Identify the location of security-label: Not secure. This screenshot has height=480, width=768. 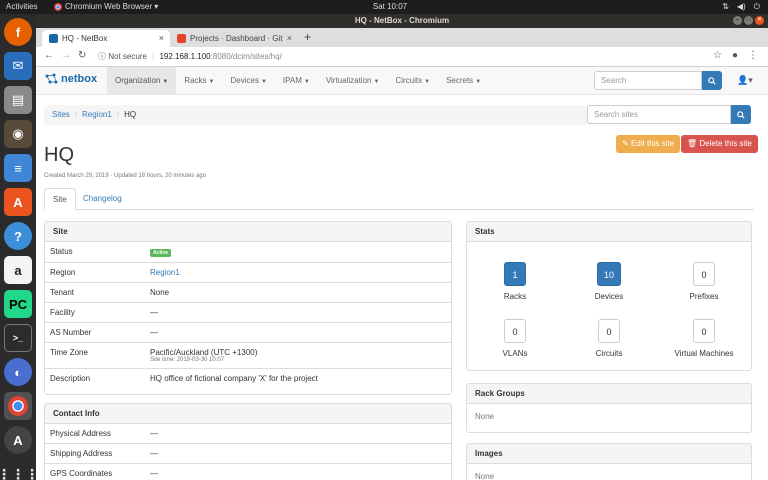
(127, 56).